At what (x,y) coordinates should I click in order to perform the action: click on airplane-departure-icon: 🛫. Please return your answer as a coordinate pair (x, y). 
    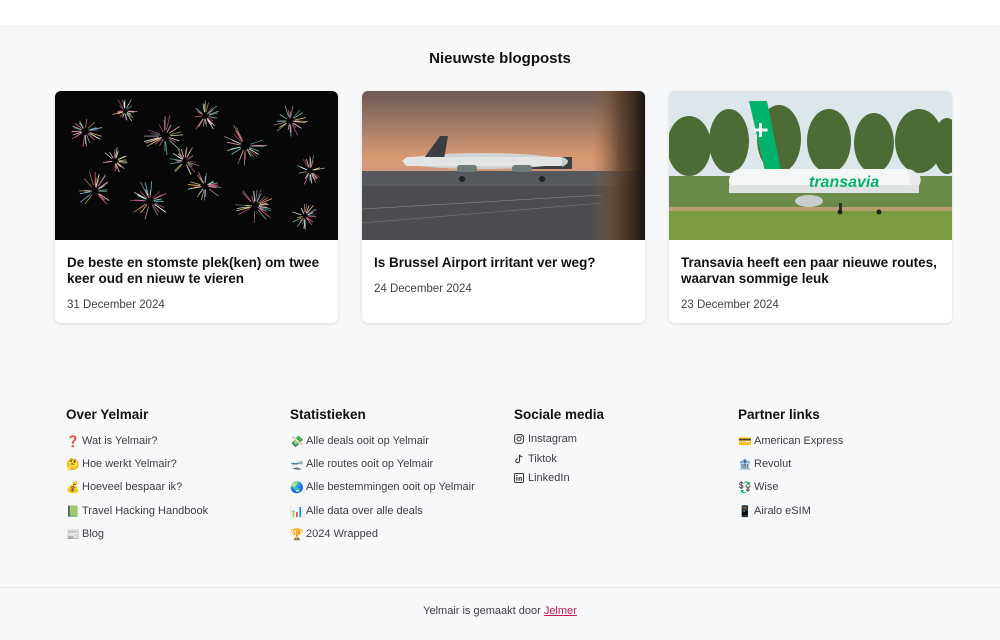
    Looking at the image, I should click on (297, 465).